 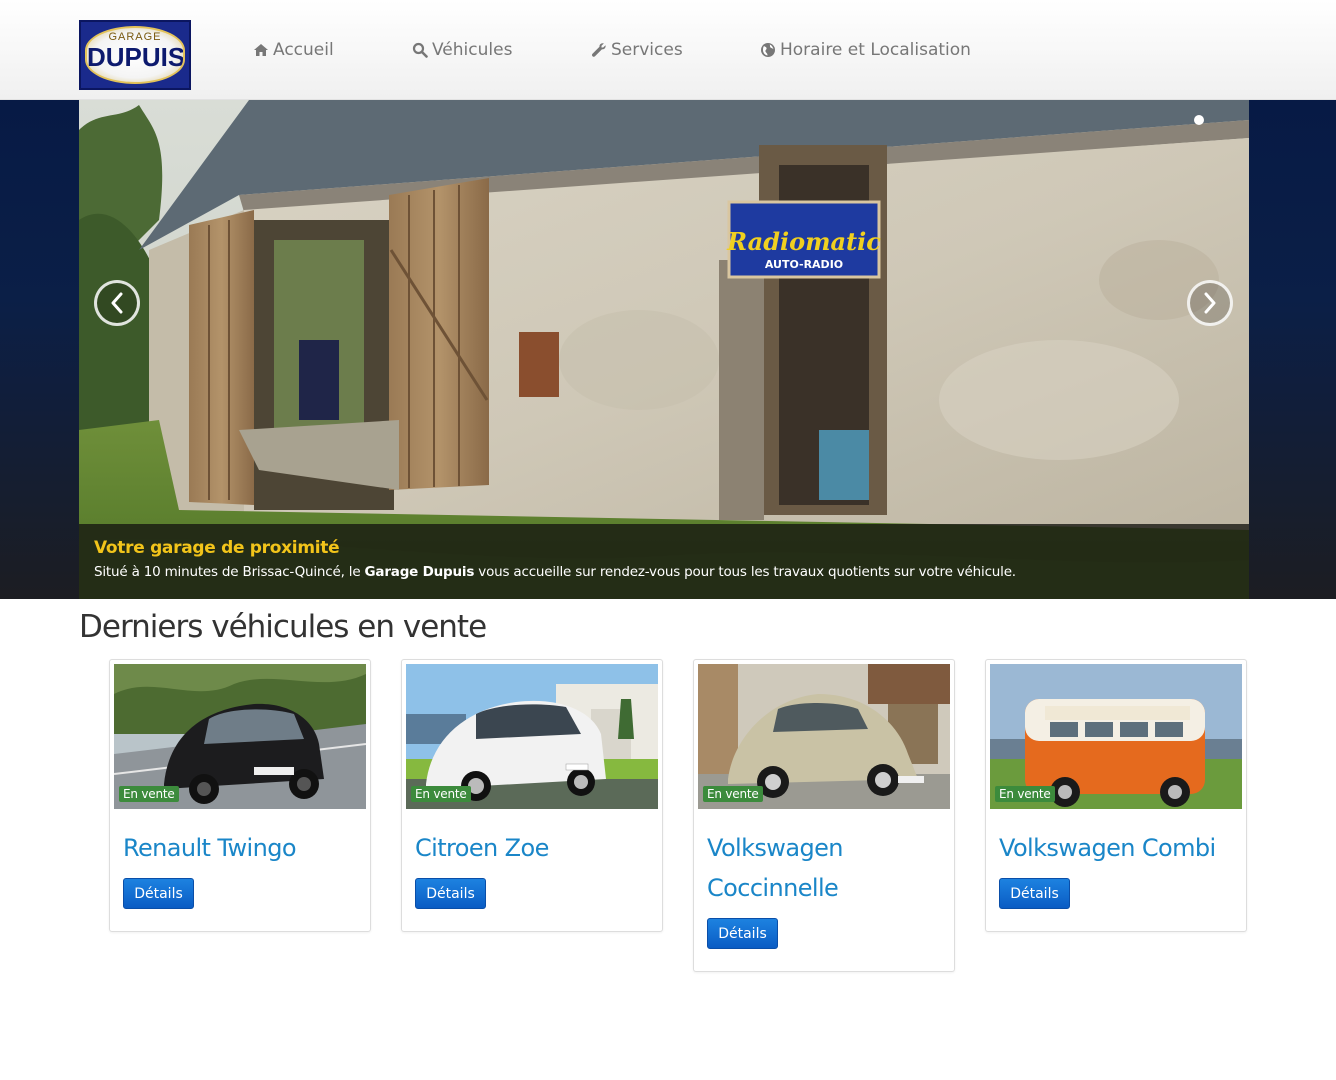 I want to click on sign-autoradio-text: AUTO-RADIO, so click(x=804, y=264).